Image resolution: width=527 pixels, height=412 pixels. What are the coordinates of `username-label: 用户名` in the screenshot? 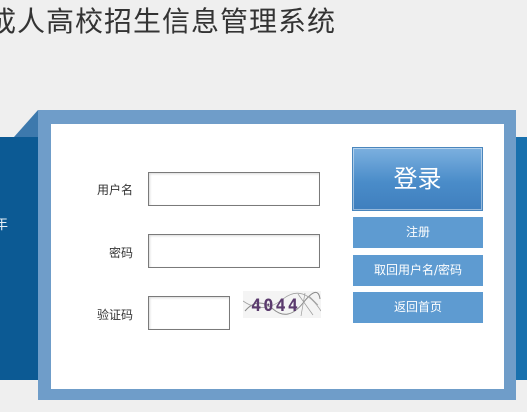 It's located at (114, 190).